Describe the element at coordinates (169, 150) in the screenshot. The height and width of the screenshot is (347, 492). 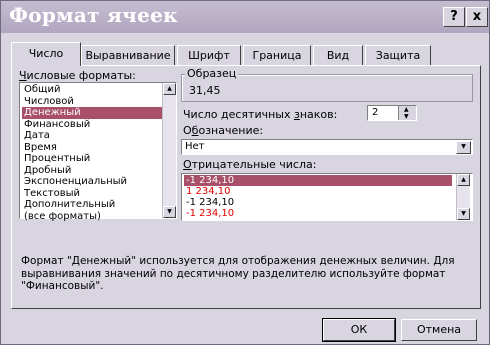
I see `formats-scrollbar: ▲ ▼` at that location.